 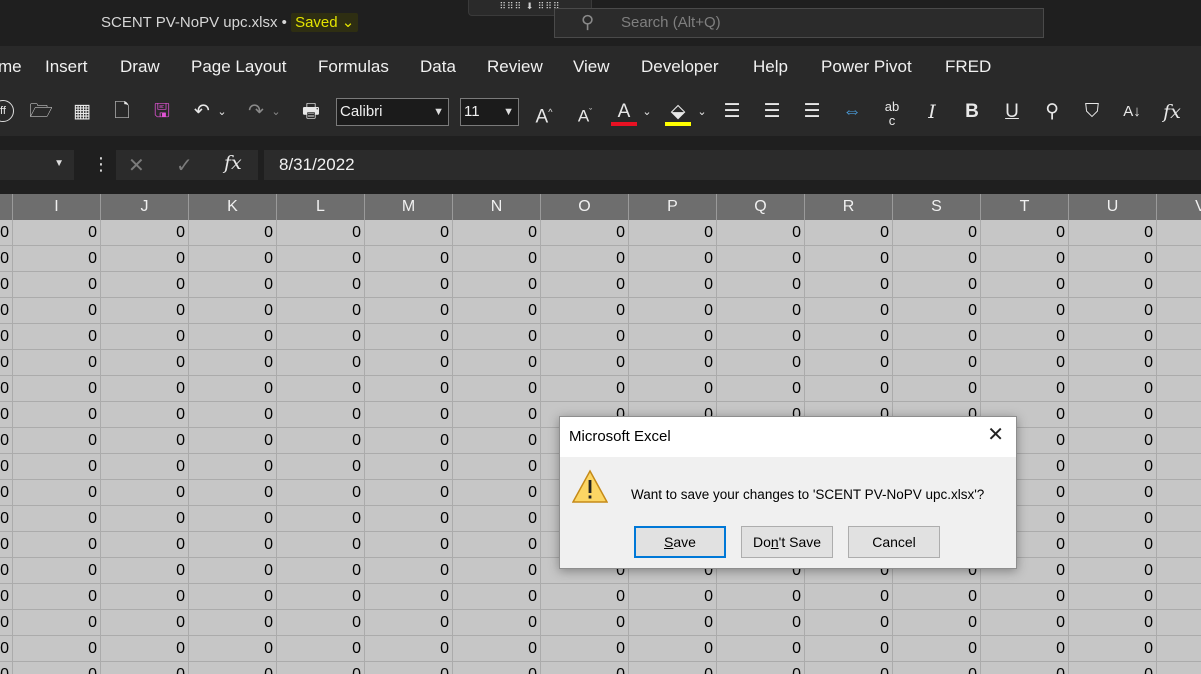 What do you see at coordinates (222, 112) in the screenshot?
I see `undo-dropdown-icon: ⌄` at bounding box center [222, 112].